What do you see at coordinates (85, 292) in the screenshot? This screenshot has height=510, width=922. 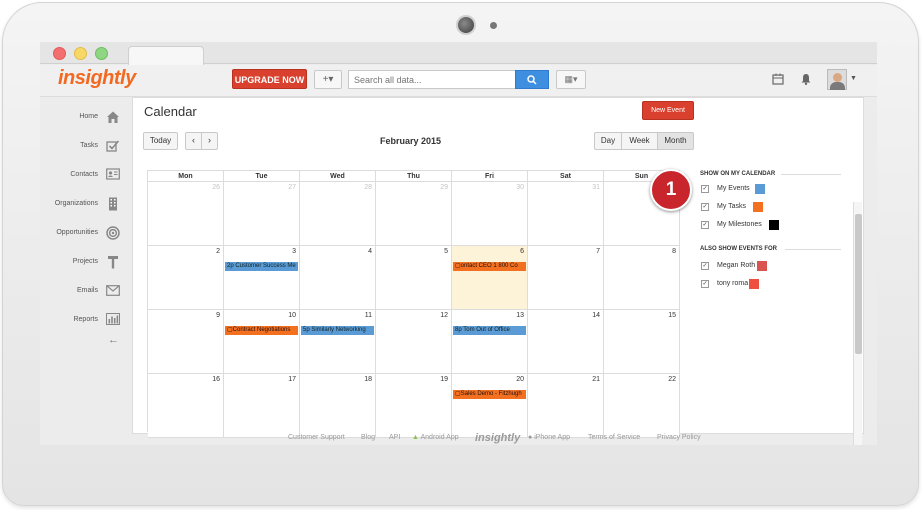 I see `sidebar-item-emails: Emails` at bounding box center [85, 292].